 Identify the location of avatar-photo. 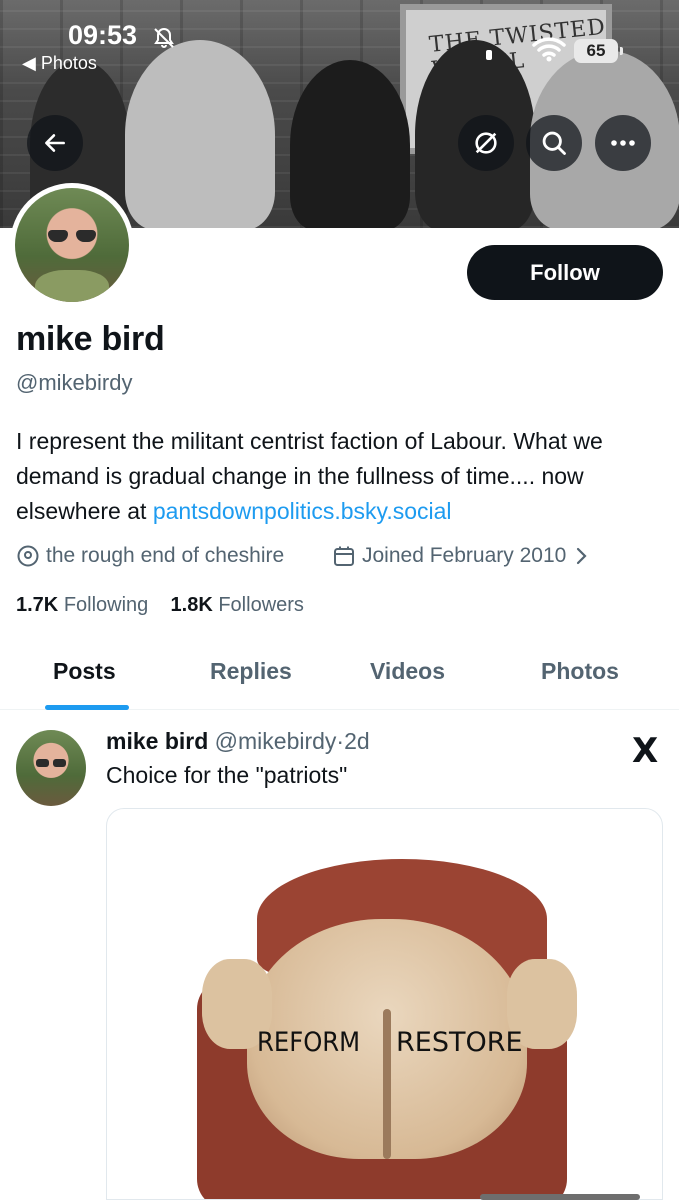
(72, 245).